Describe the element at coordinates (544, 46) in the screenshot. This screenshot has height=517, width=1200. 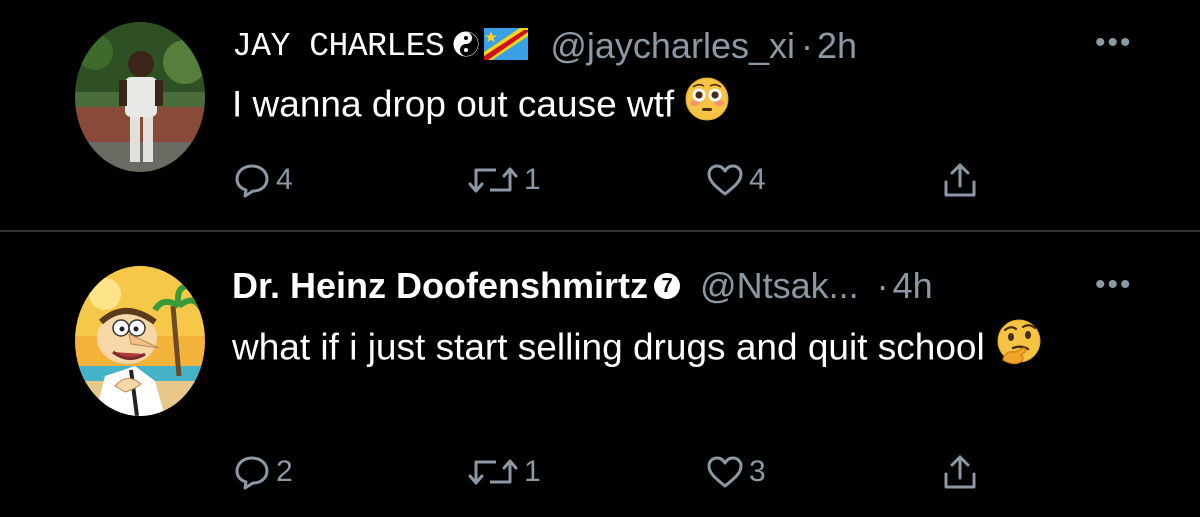
I see `tweet-header: JAY CHARLES @jaycharles_xi · 2h` at that location.